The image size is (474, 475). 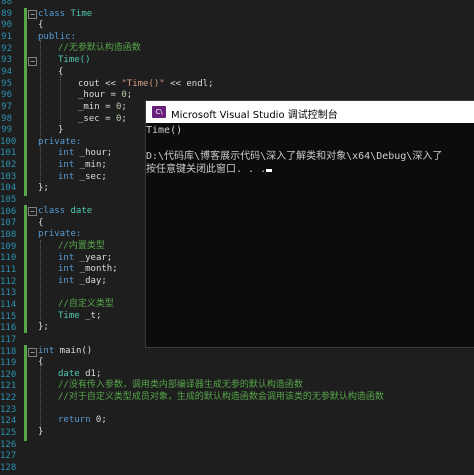 I want to click on console-line: D:\代码库\博客展示代码\深入了解类和对象\x64\Debug\深入了, so click(x=294, y=156).